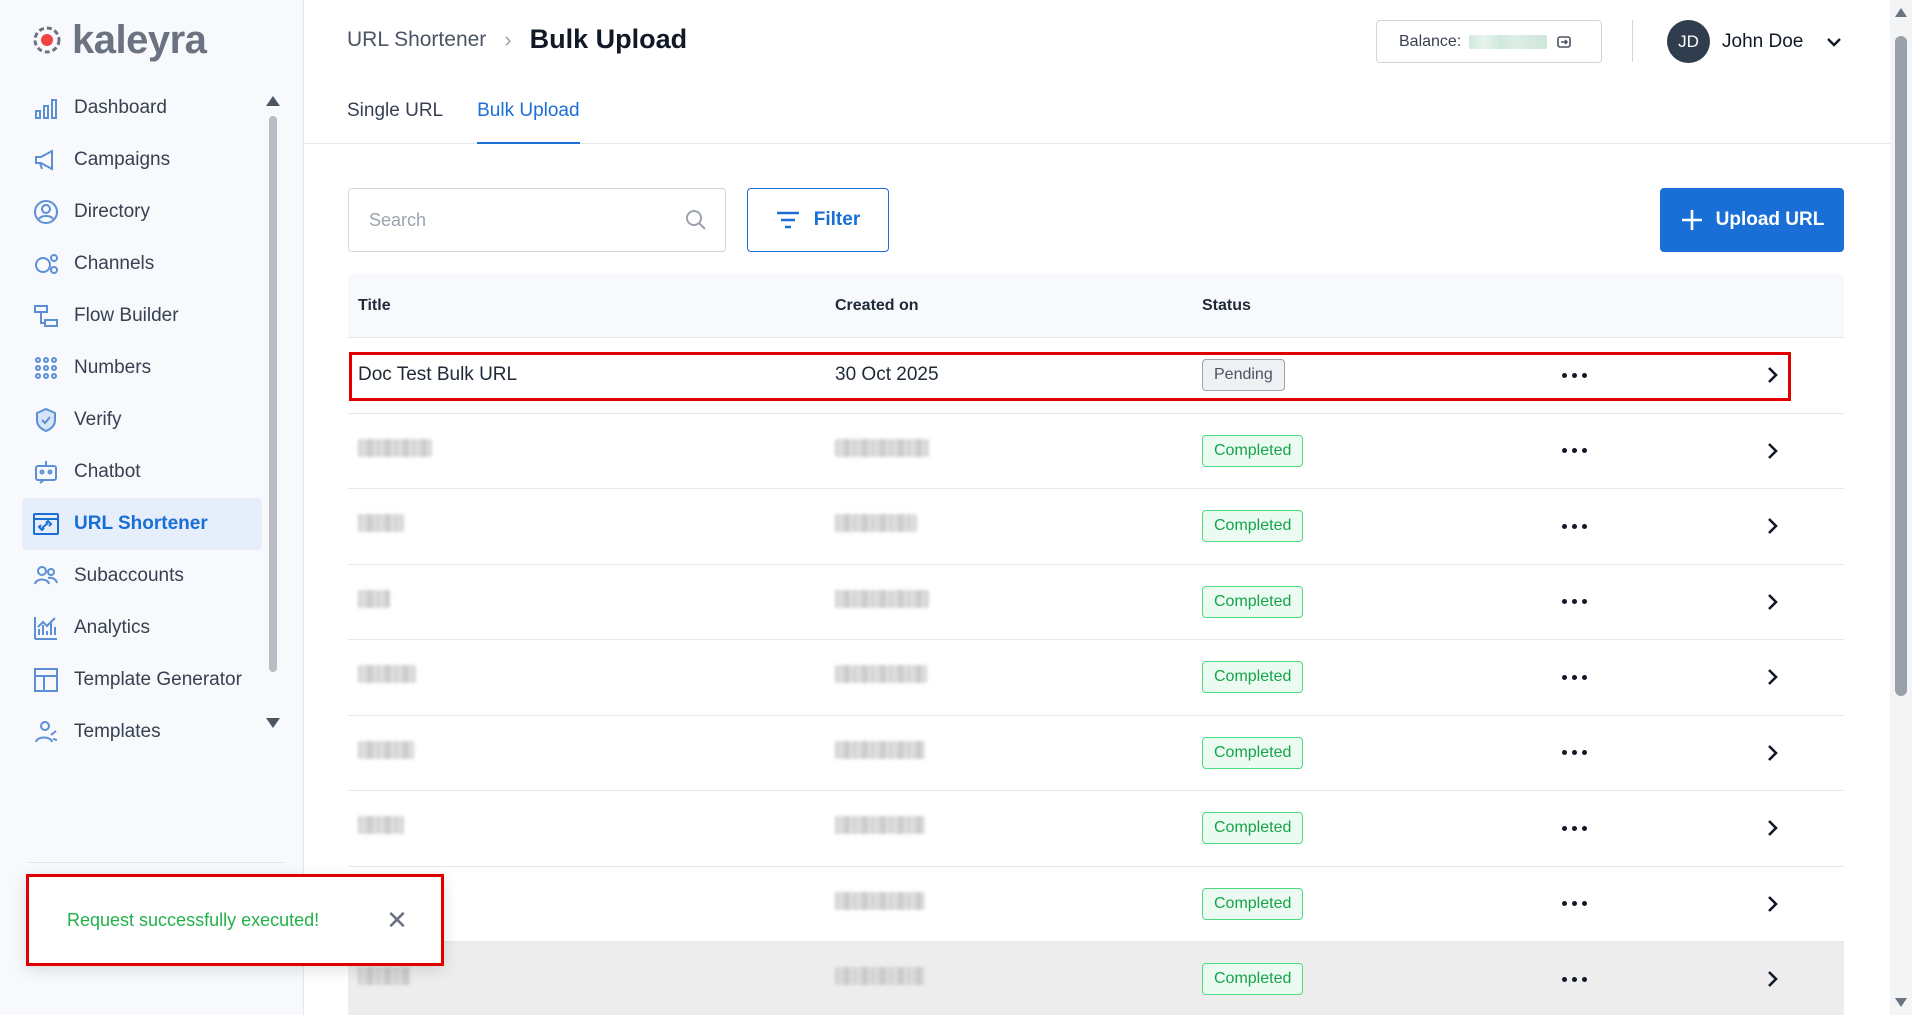 The width and height of the screenshot is (1912, 1015). Describe the element at coordinates (527, 220) in the screenshot. I see `search-input` at that location.